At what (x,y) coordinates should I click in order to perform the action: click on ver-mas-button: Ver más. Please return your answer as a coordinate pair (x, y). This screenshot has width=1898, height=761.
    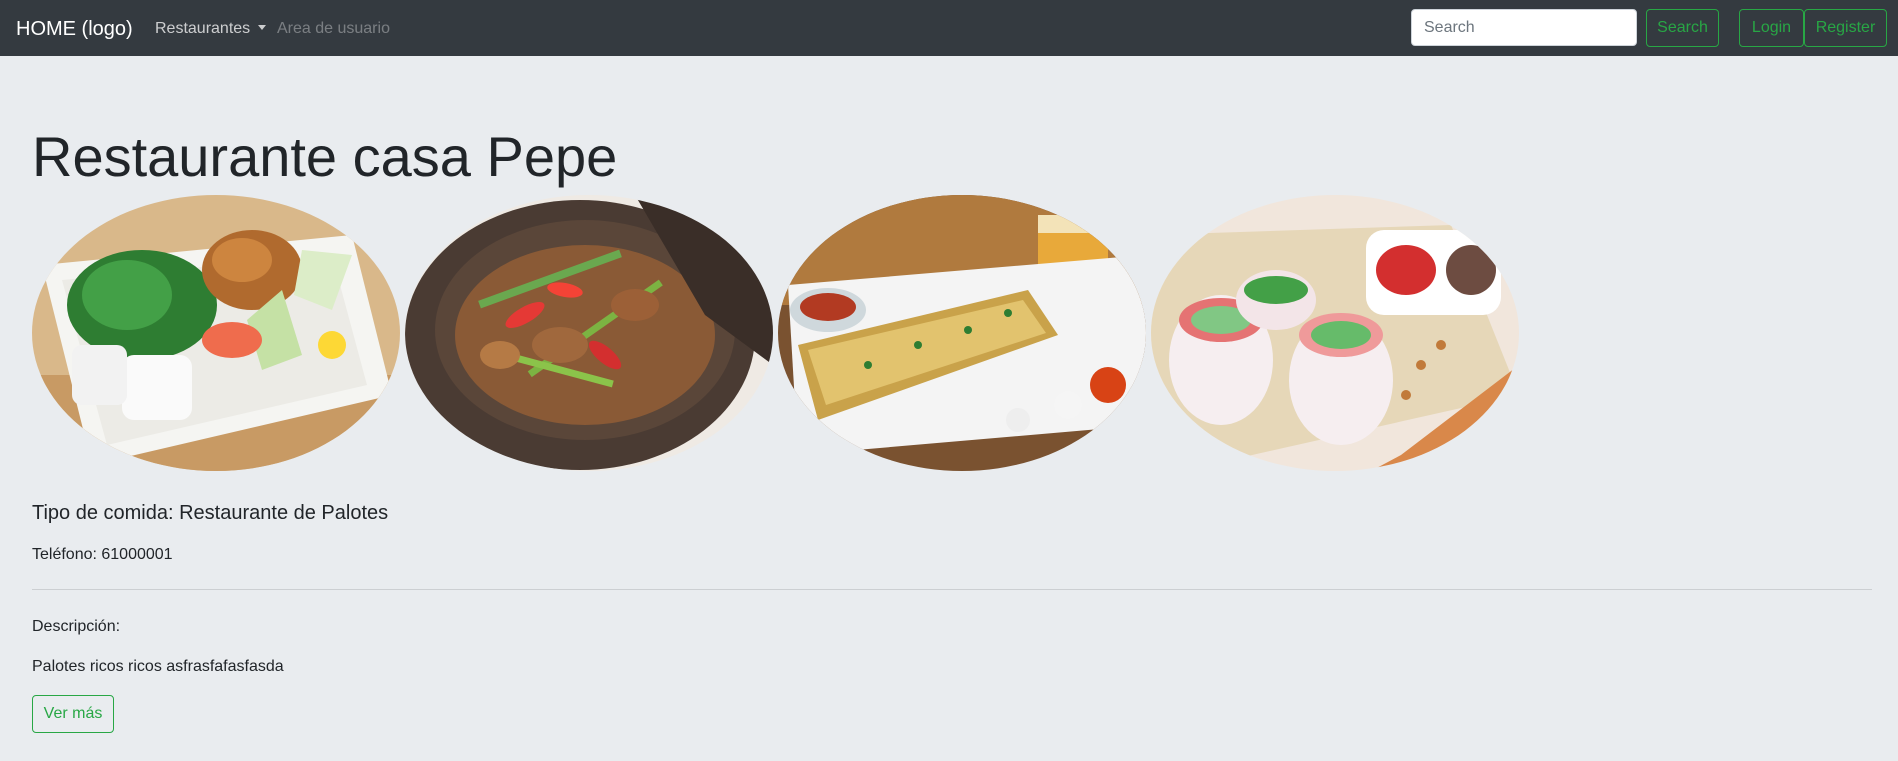
    Looking at the image, I should click on (73, 714).